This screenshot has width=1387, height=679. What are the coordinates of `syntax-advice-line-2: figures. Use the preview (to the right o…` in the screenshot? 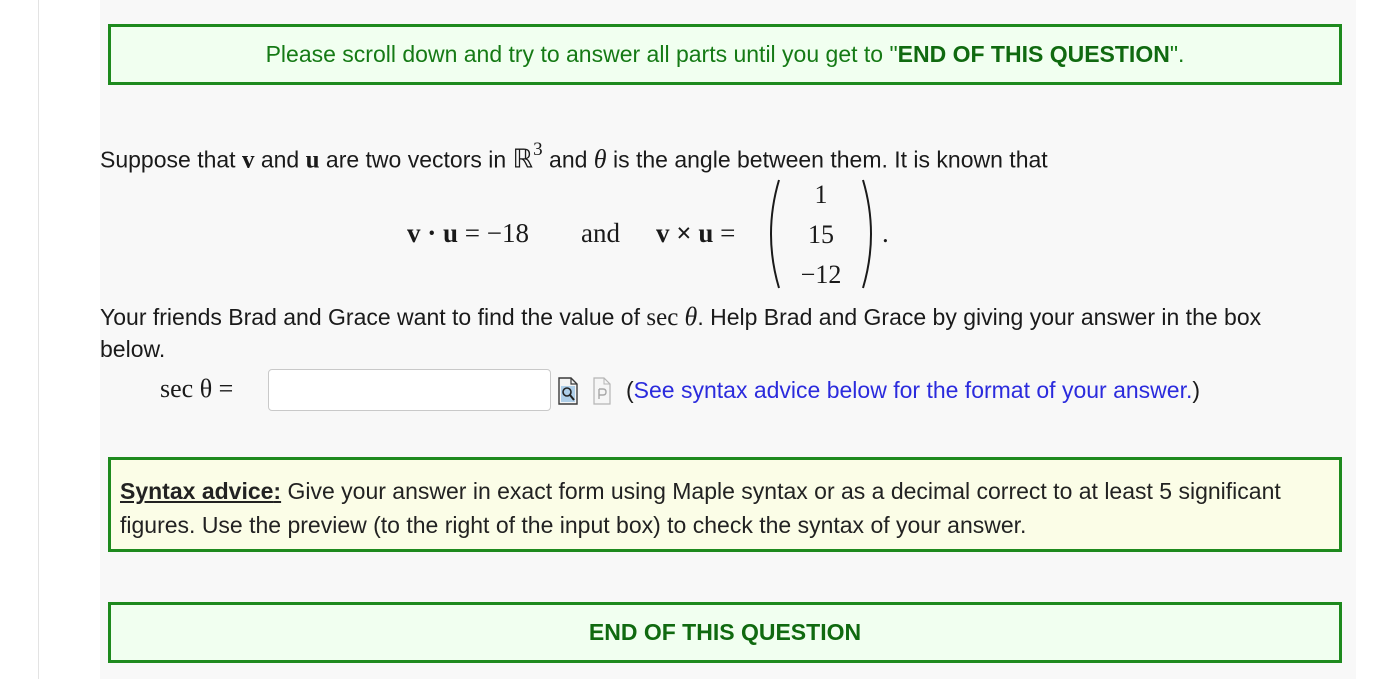 It's located at (573, 525).